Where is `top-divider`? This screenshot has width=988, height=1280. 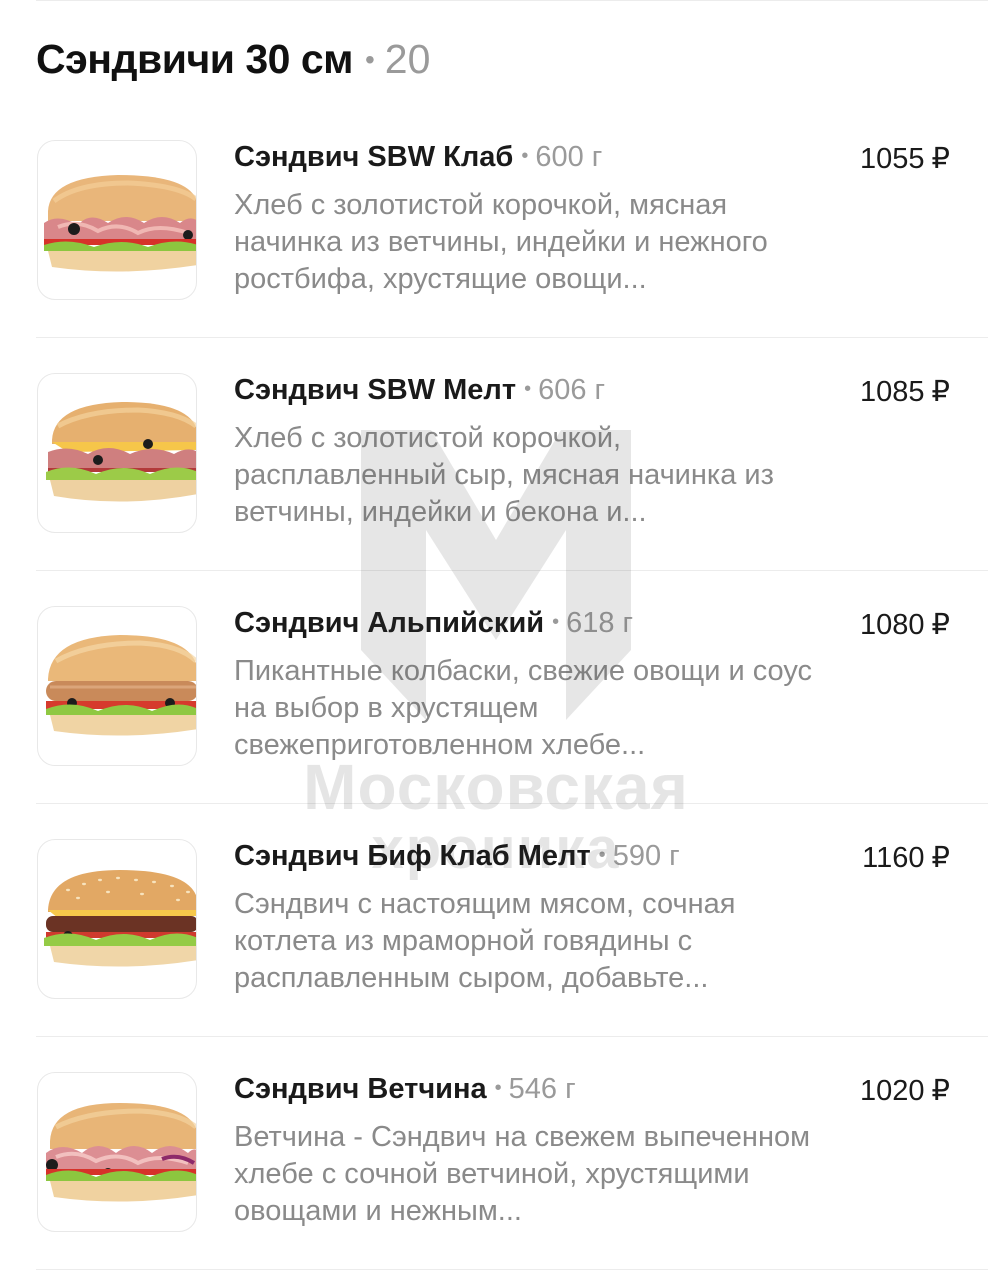 top-divider is located at coordinates (512, 0).